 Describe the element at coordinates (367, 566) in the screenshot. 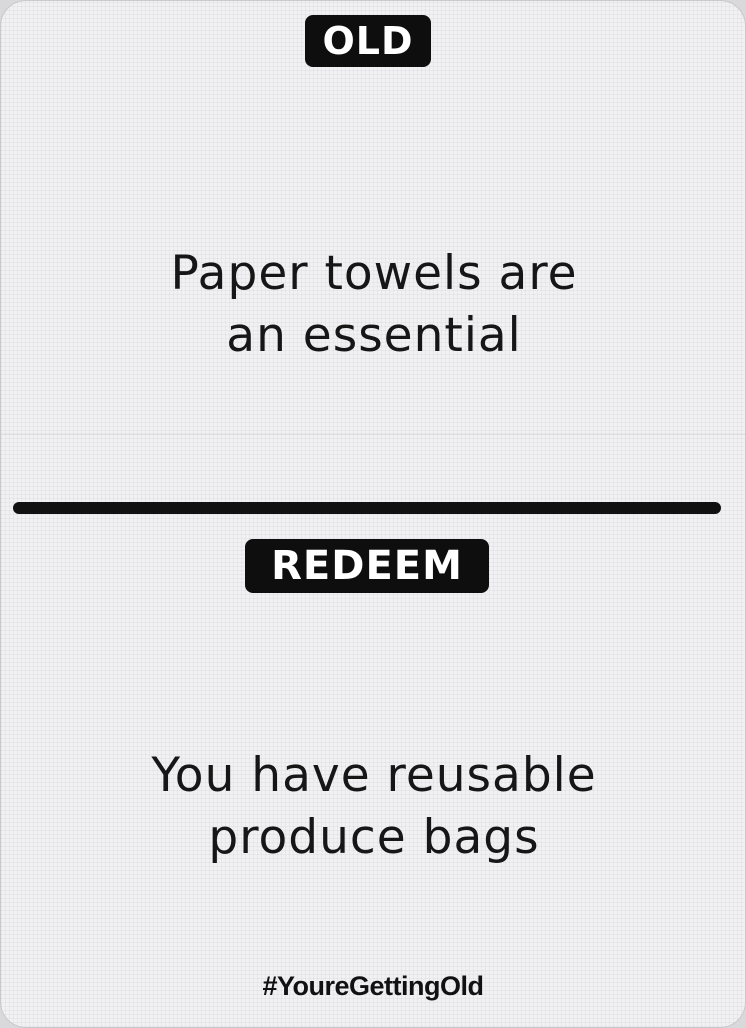

I see `redeem-badge: REDEEM` at that location.